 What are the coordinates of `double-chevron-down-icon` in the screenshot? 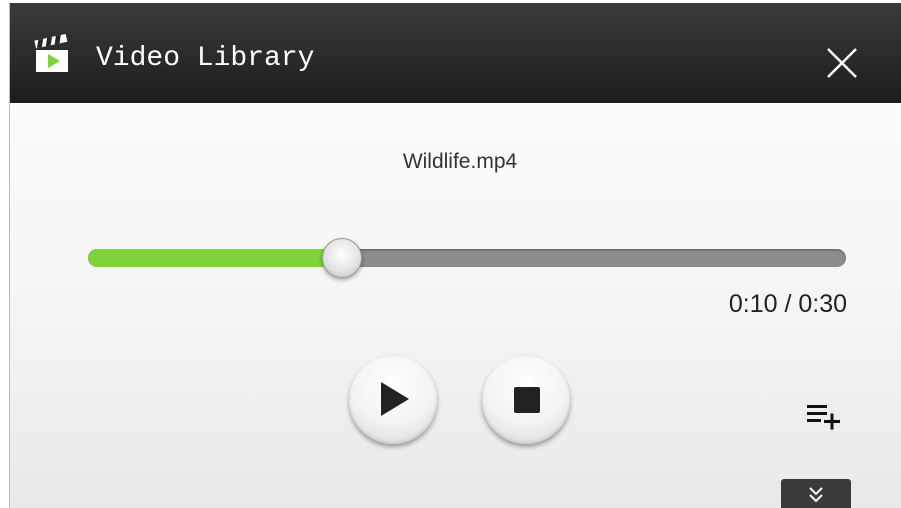 It's located at (816, 495).